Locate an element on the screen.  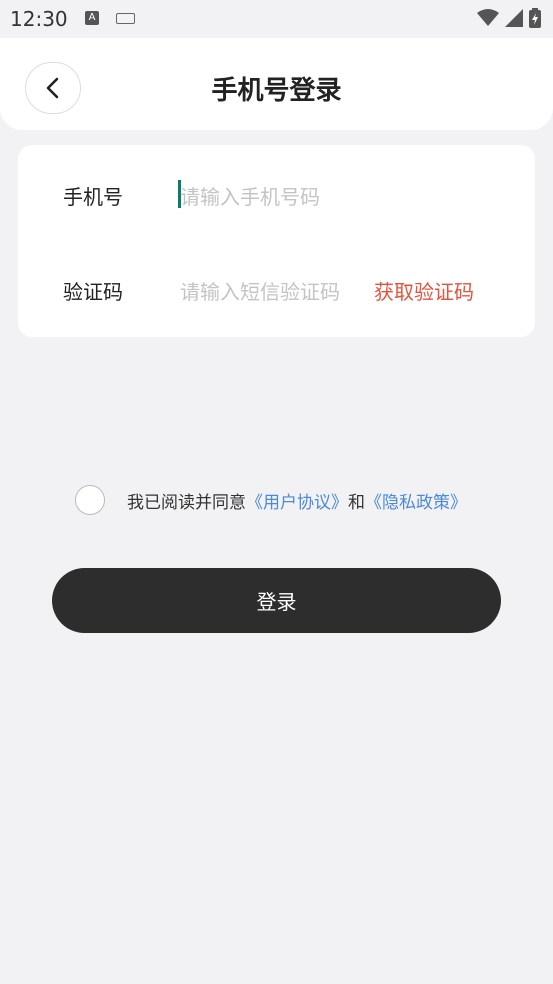
accessibility-icon: A is located at coordinates (92, 18).